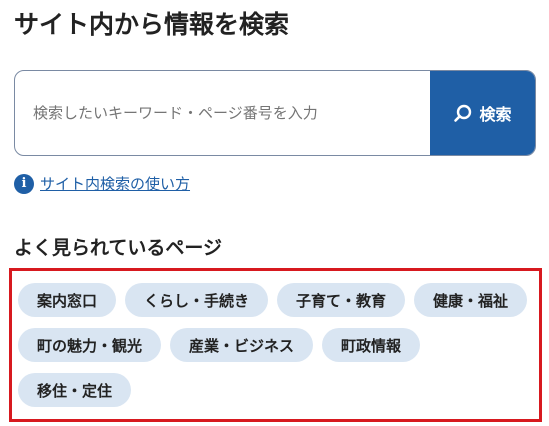 Image resolution: width=549 pixels, height=426 pixels. What do you see at coordinates (495, 114) in the screenshot?
I see `search-button-label: 検索` at bounding box center [495, 114].